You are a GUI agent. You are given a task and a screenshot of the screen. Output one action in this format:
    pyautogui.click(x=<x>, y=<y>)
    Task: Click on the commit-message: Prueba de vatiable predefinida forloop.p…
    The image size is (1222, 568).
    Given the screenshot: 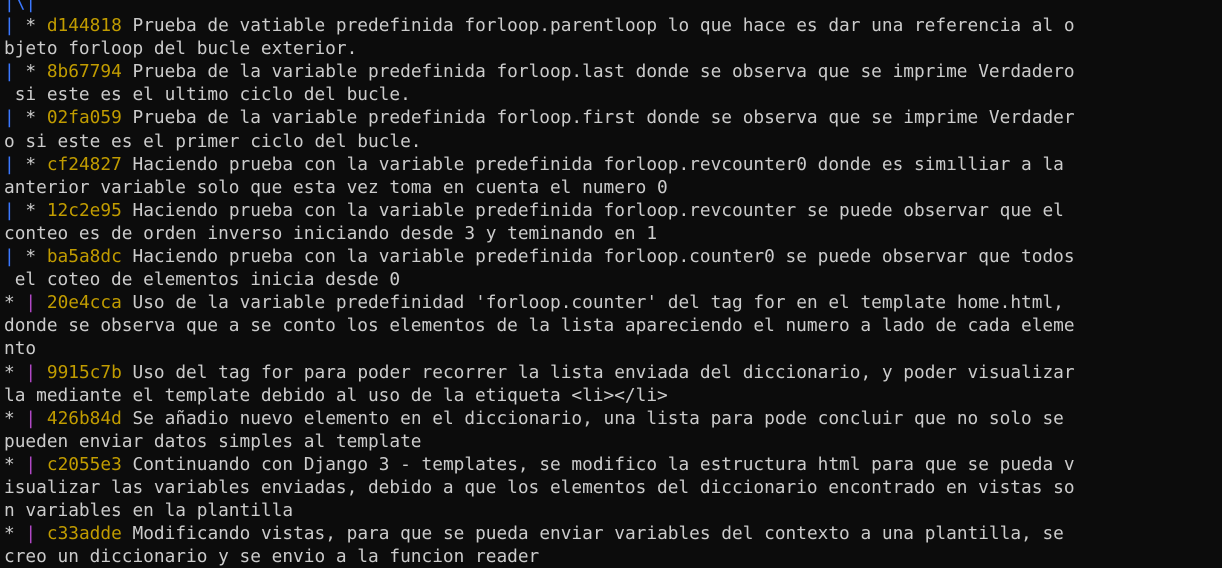 What is the action you would take?
    pyautogui.click(x=603, y=26)
    